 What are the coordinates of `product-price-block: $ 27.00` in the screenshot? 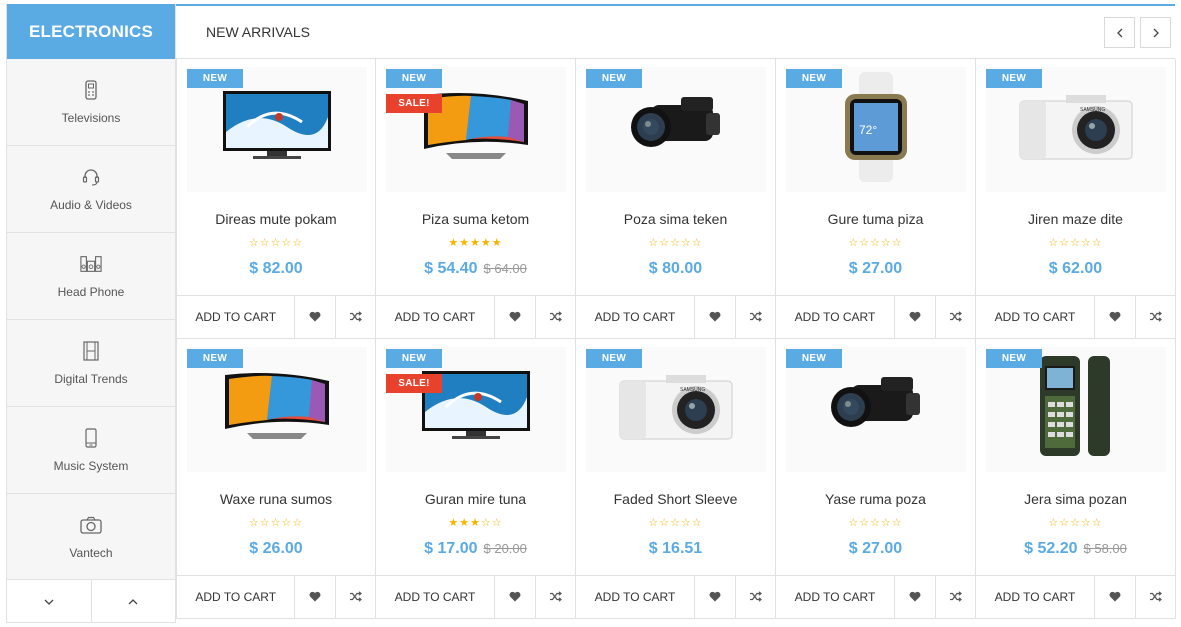 It's located at (875, 549).